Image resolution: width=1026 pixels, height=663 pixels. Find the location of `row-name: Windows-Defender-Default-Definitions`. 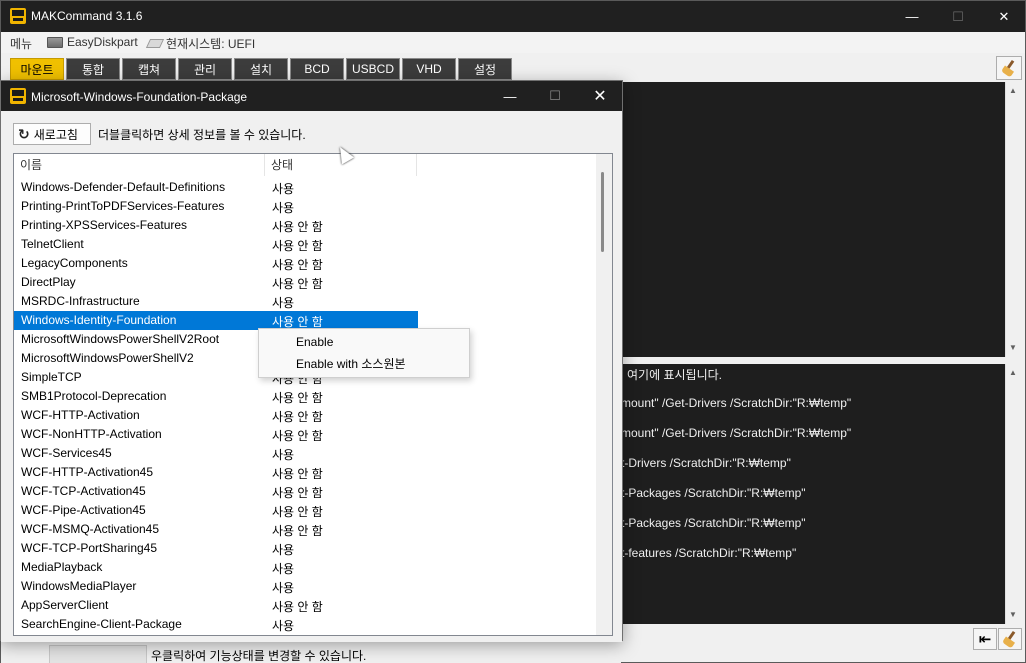

row-name: Windows-Defender-Default-Definitions is located at coordinates (123, 187).